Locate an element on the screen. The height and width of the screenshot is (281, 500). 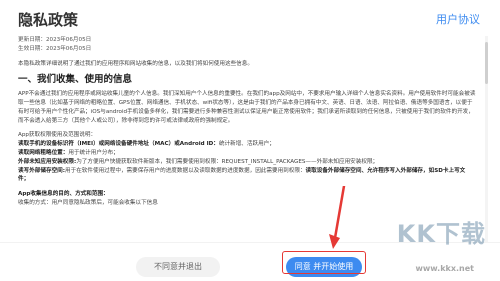
permissions-heading: App获取权限使用及范围说明： is located at coordinates (57, 135).